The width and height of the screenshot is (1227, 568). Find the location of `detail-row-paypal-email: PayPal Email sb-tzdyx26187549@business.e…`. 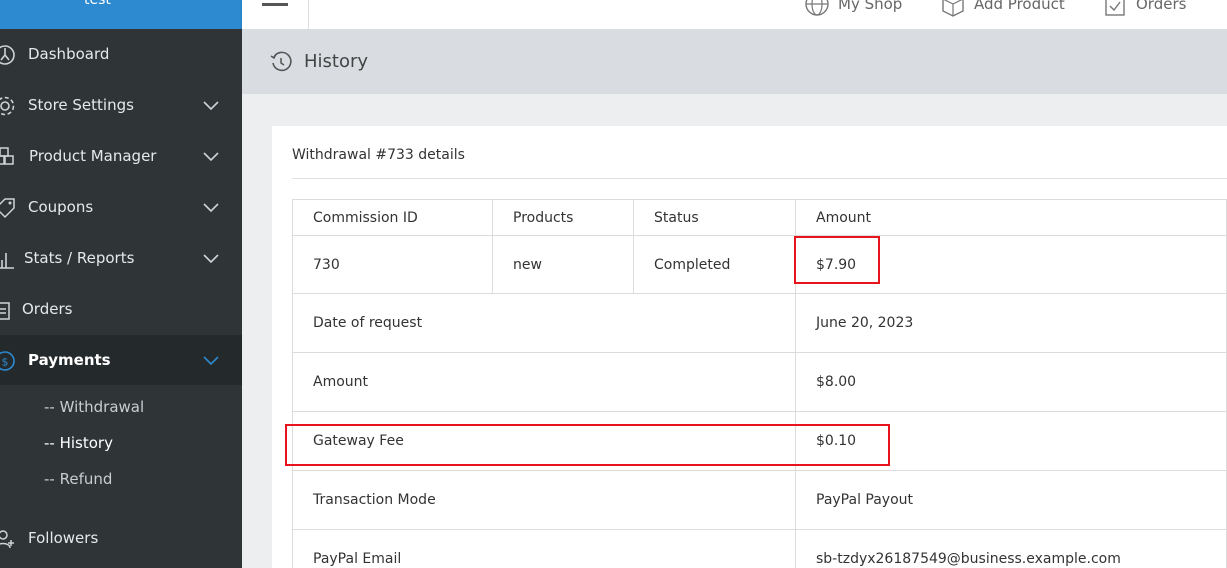

detail-row-paypal-email: PayPal Email sb-tzdyx26187549@business.e… is located at coordinates (759, 548).